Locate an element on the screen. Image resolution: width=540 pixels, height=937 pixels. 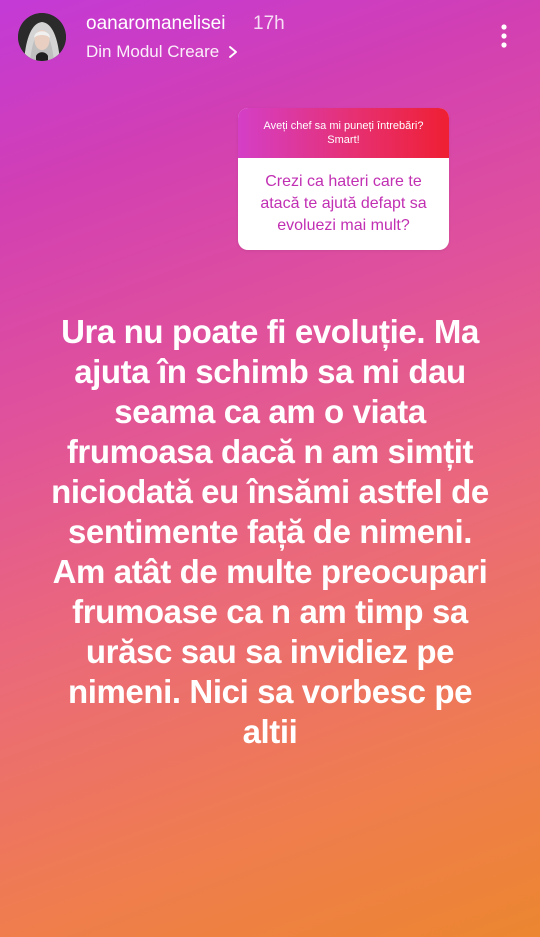
story-username: oanaromanelisei is located at coordinates (155, 24).